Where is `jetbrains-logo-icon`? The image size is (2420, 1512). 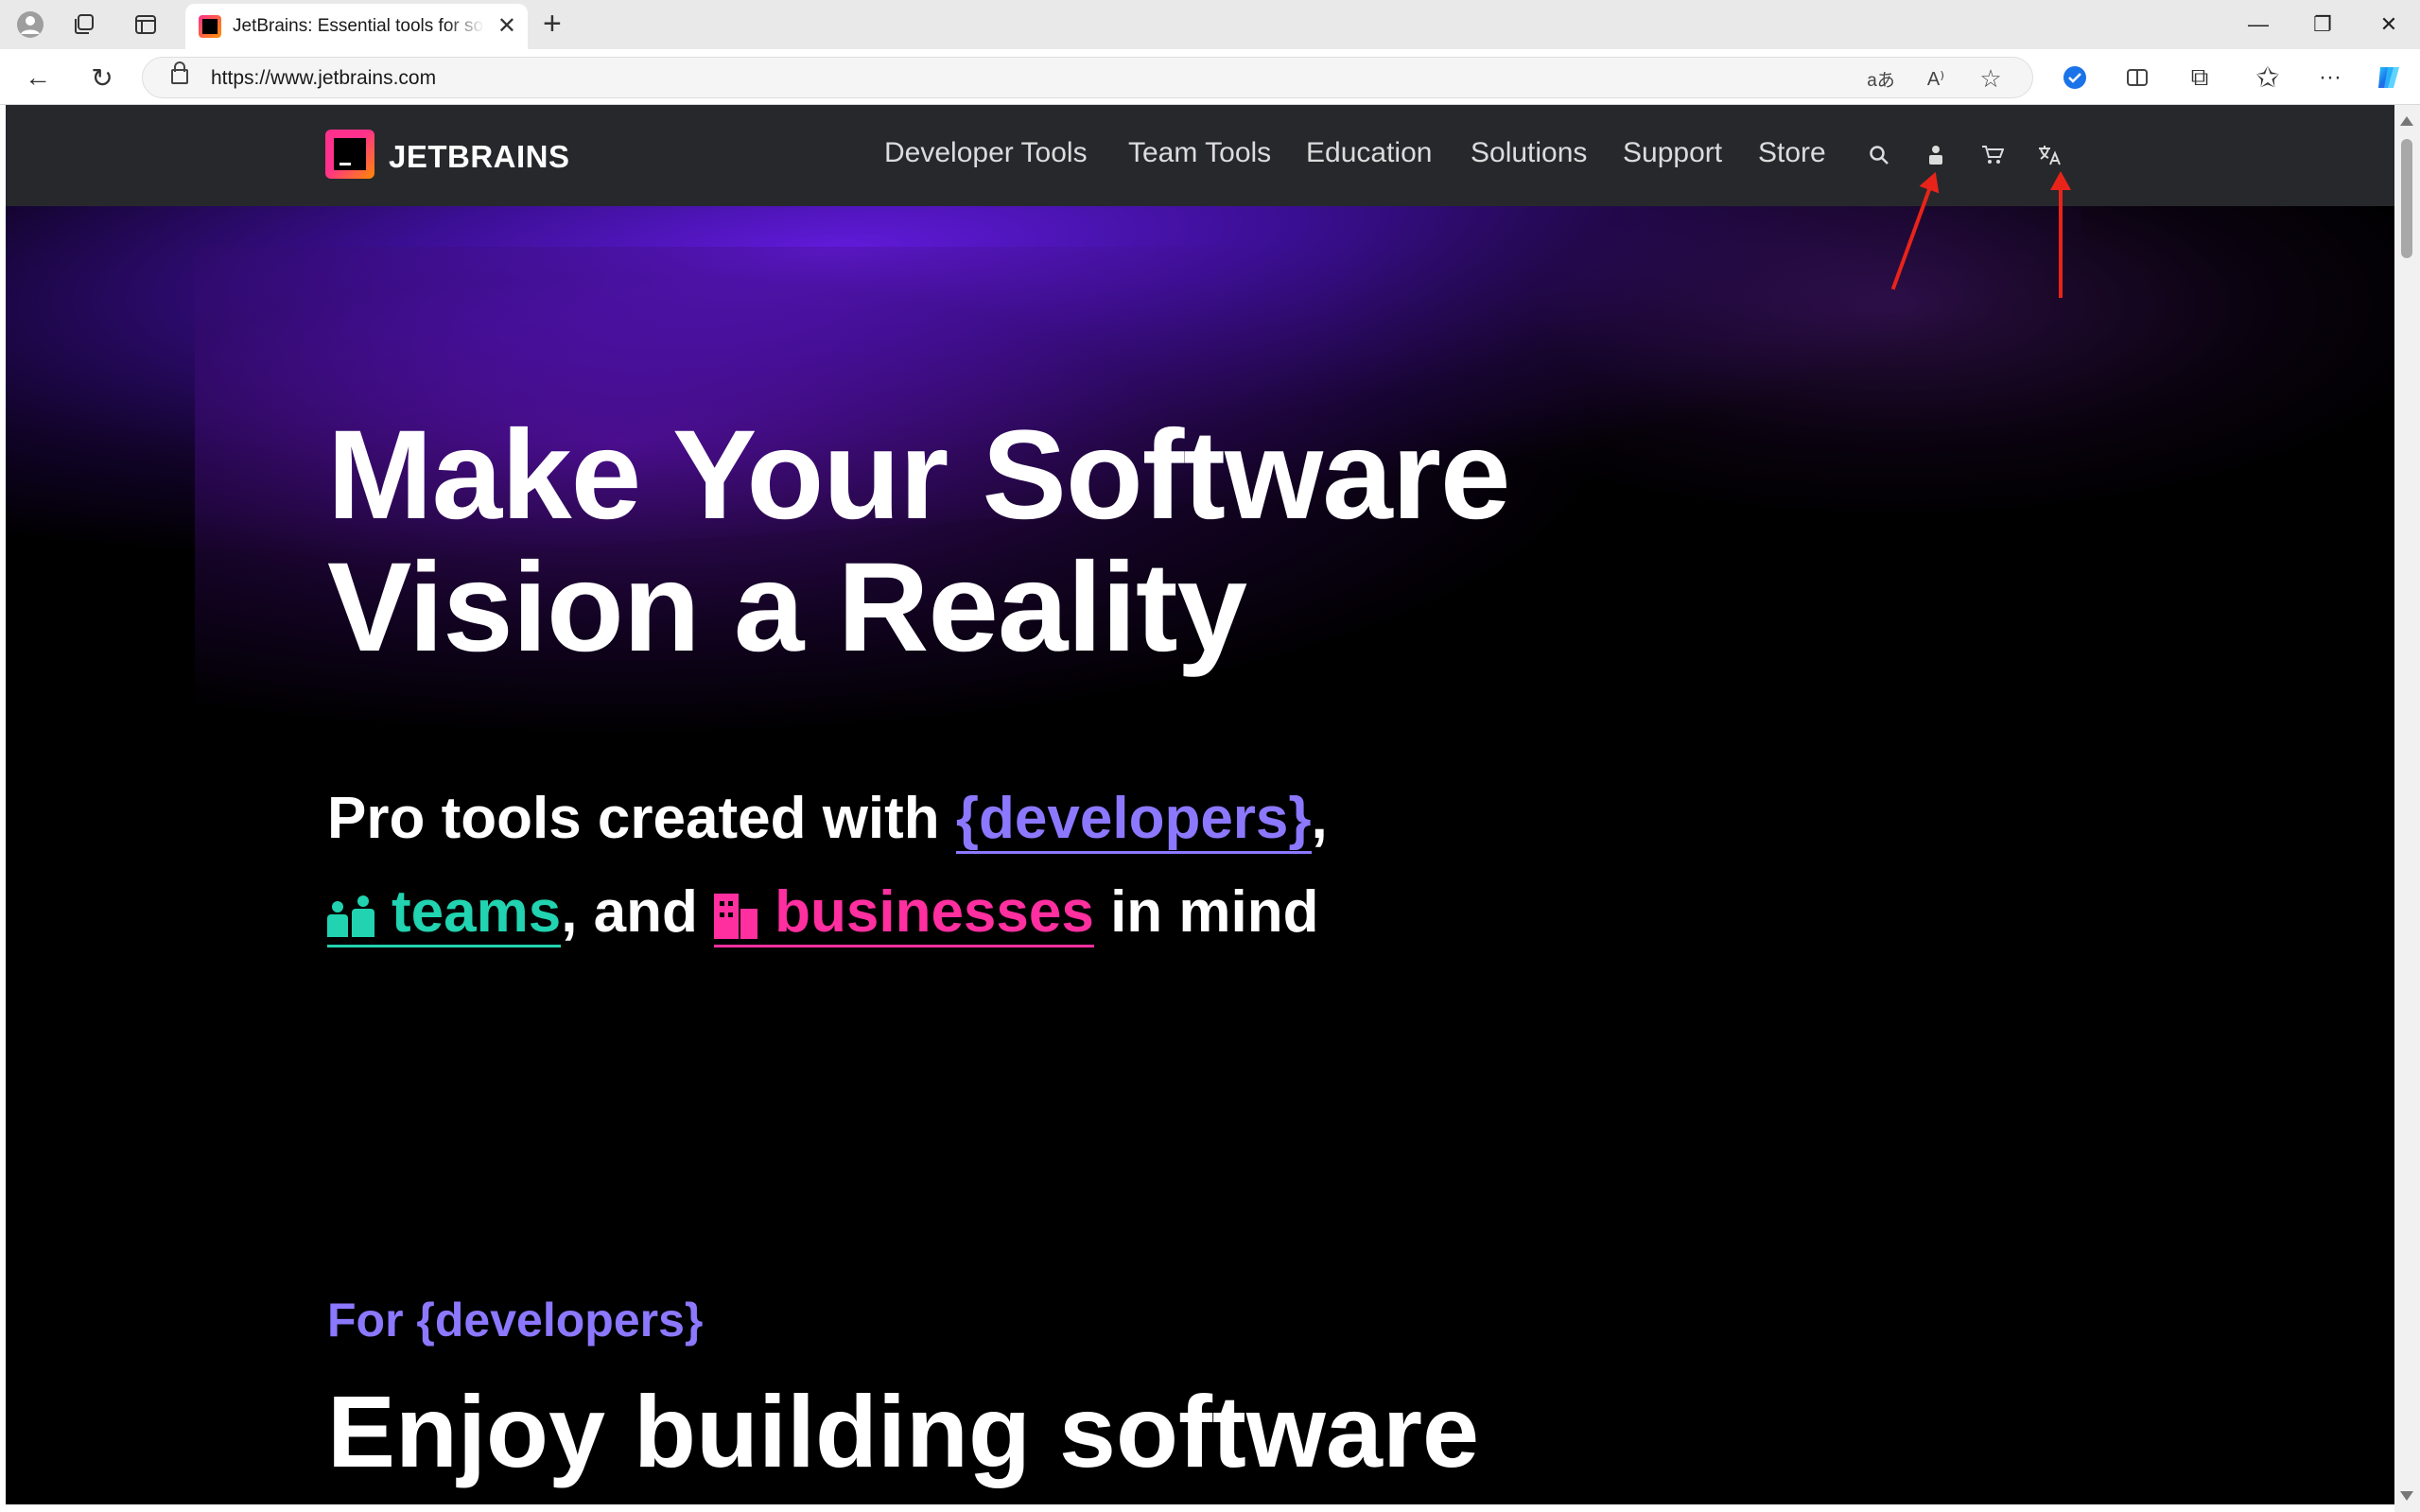 jetbrains-logo-icon is located at coordinates (350, 154).